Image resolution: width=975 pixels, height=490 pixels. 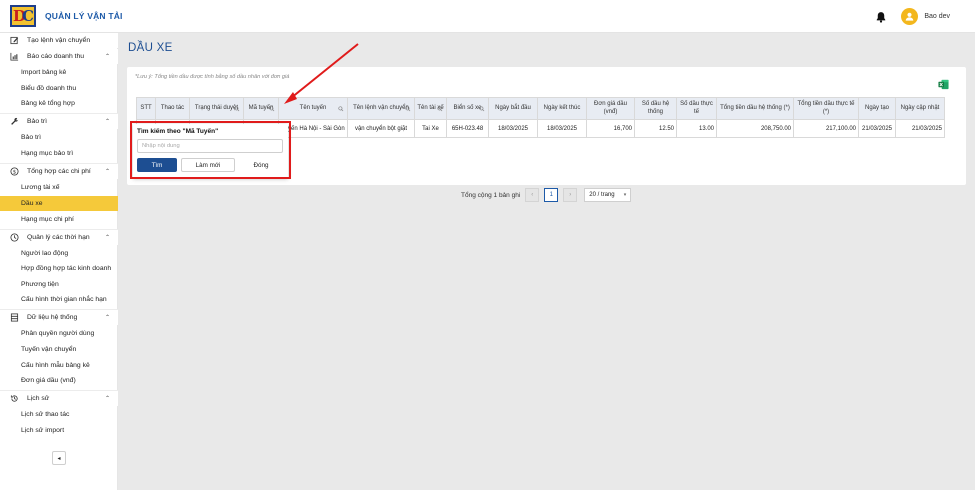 What do you see at coordinates (14, 56) in the screenshot?
I see `chart-icon` at bounding box center [14, 56].